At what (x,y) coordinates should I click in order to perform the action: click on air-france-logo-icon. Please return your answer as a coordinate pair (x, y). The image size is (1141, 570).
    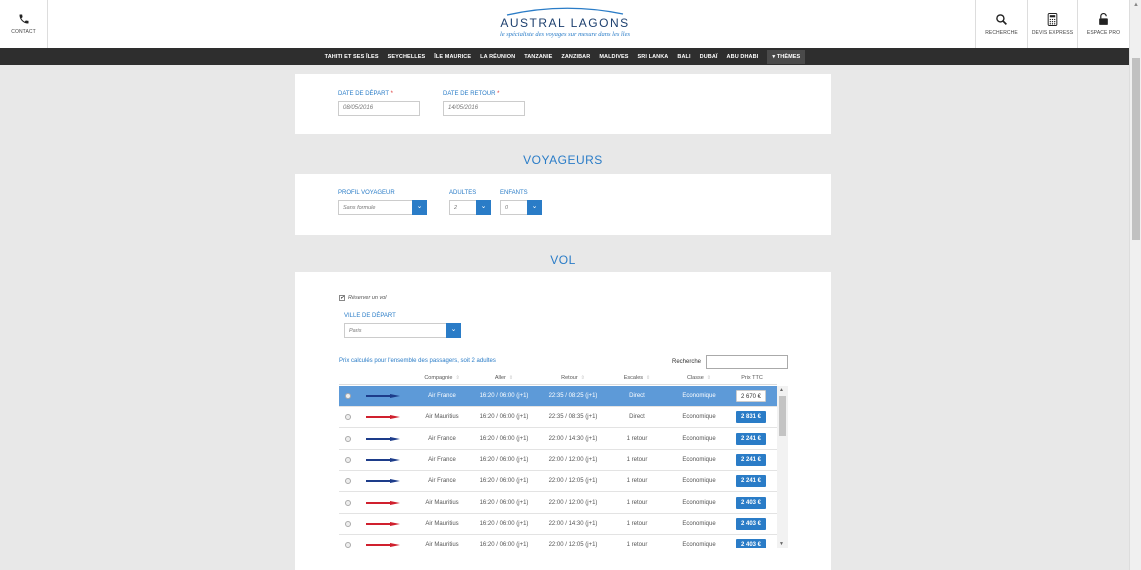
    Looking at the image, I should click on (383, 438).